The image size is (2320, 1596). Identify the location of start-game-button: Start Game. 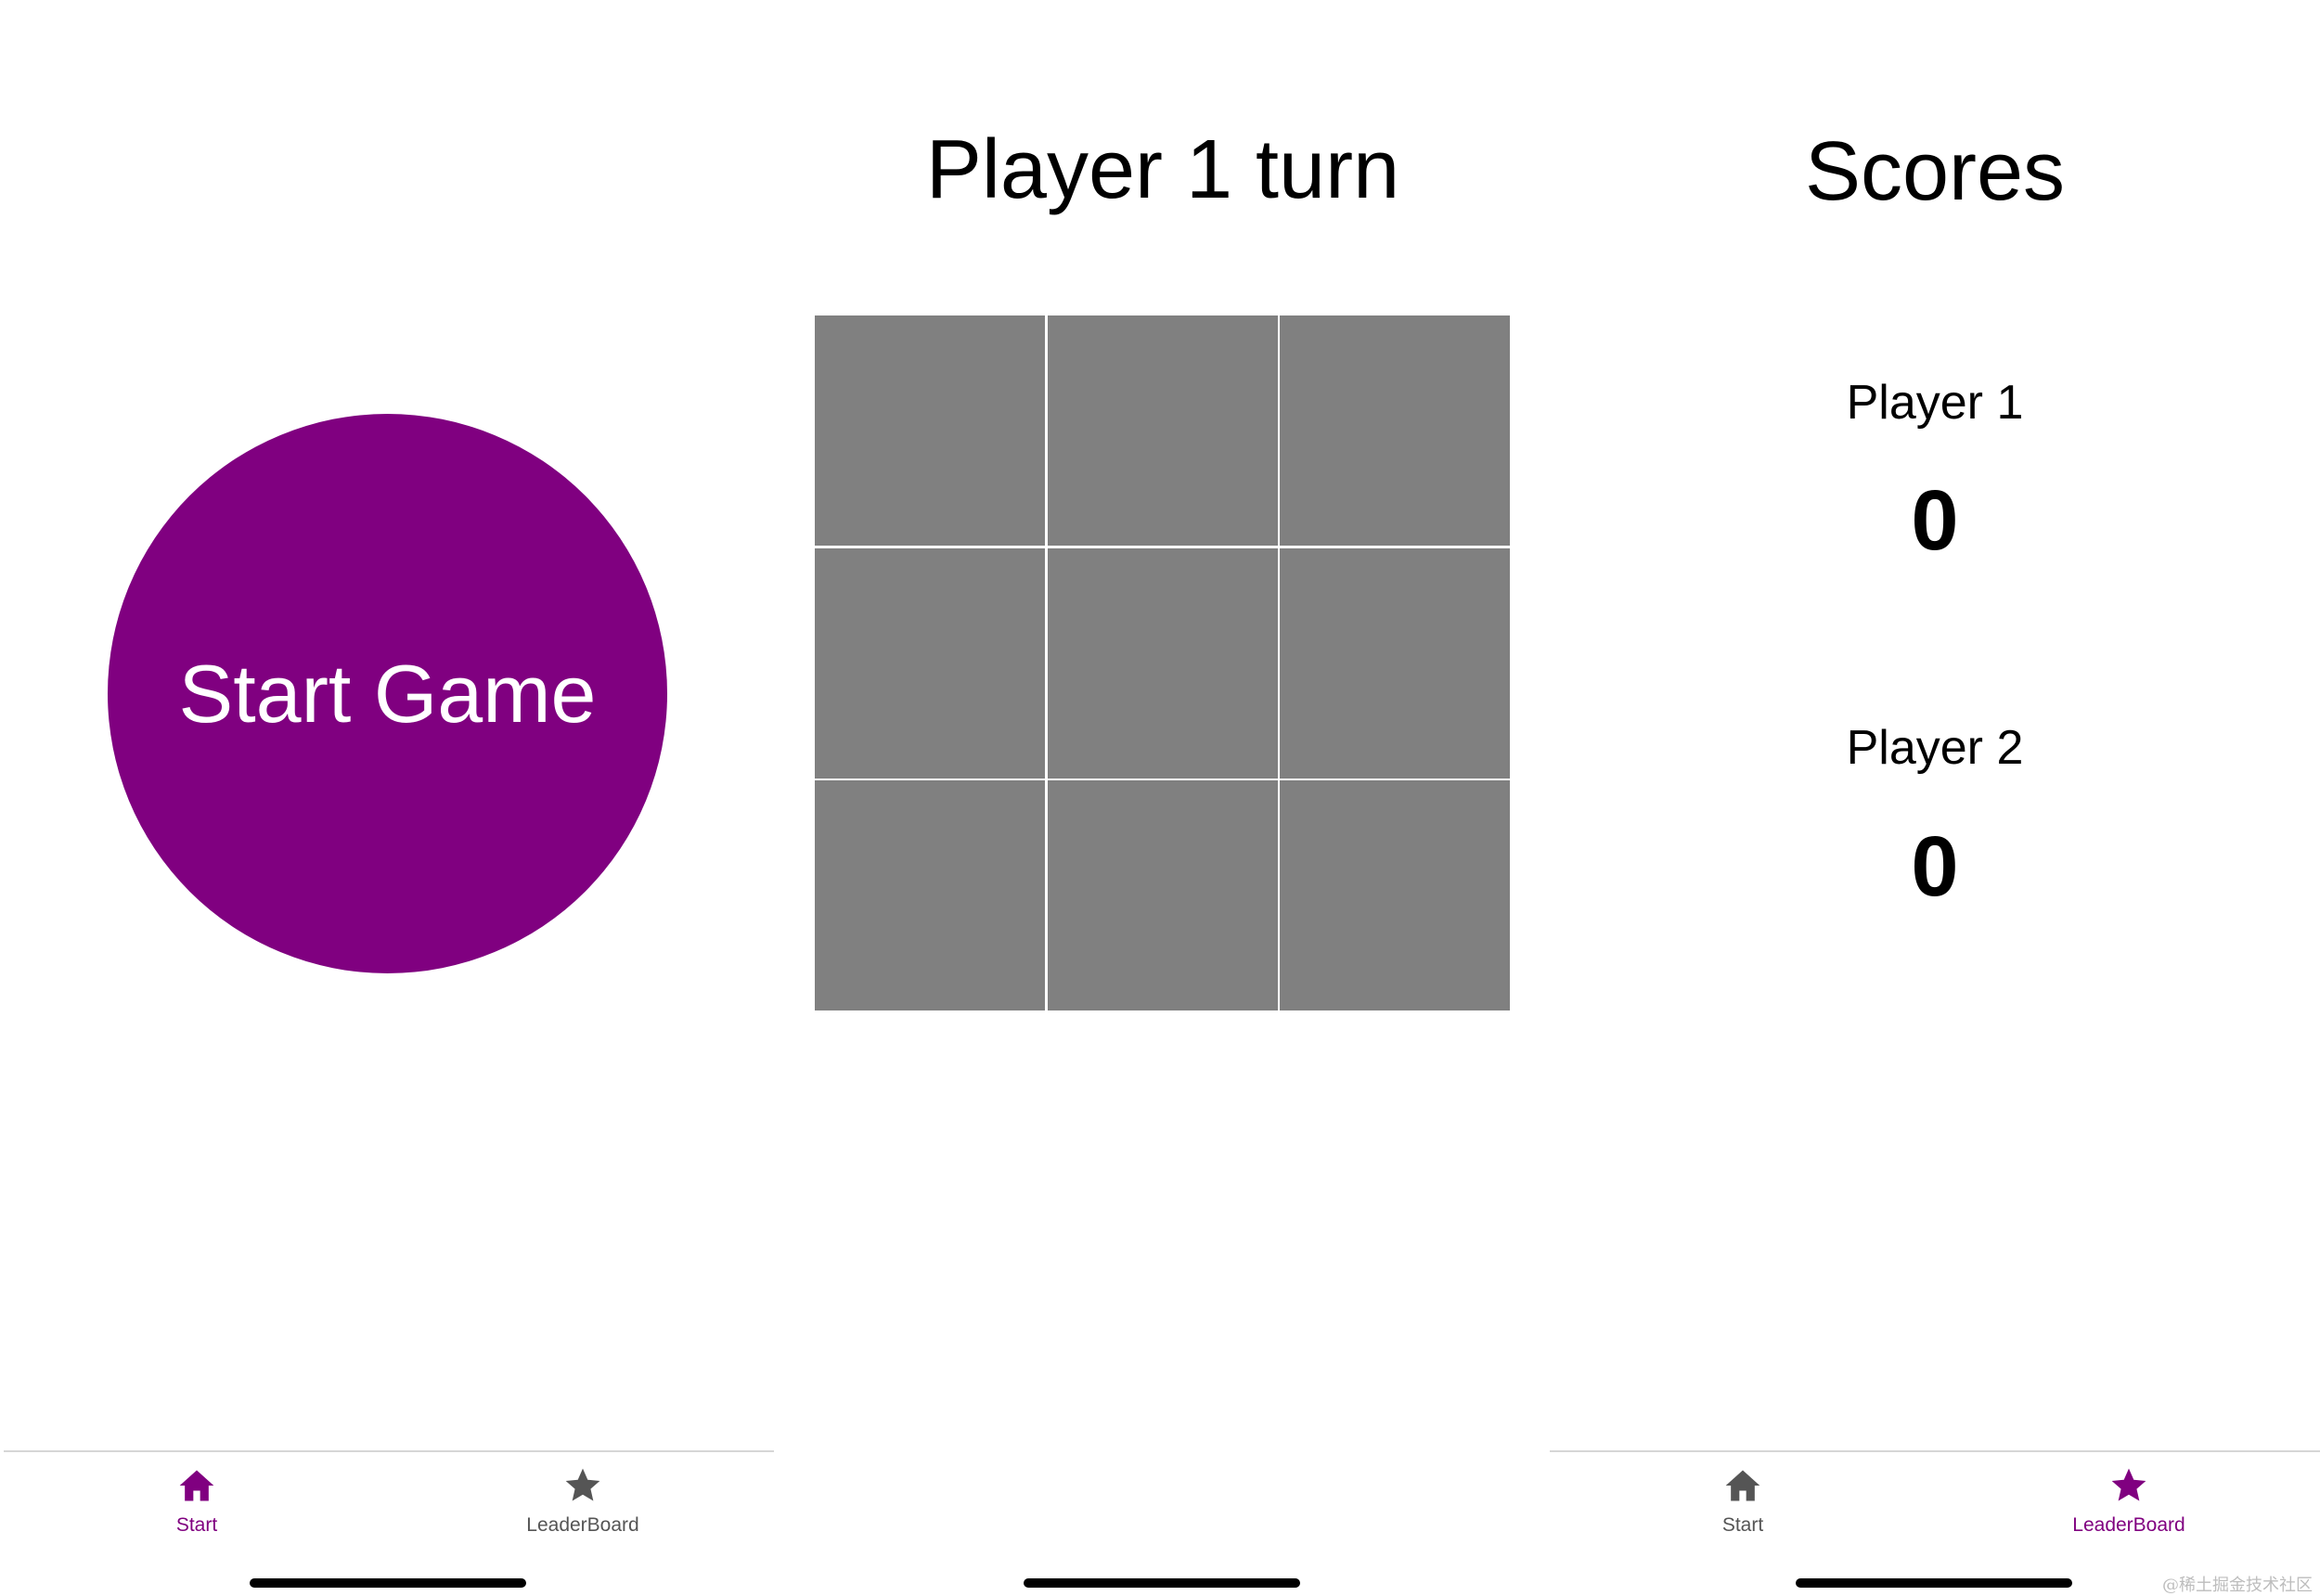
(388, 694).